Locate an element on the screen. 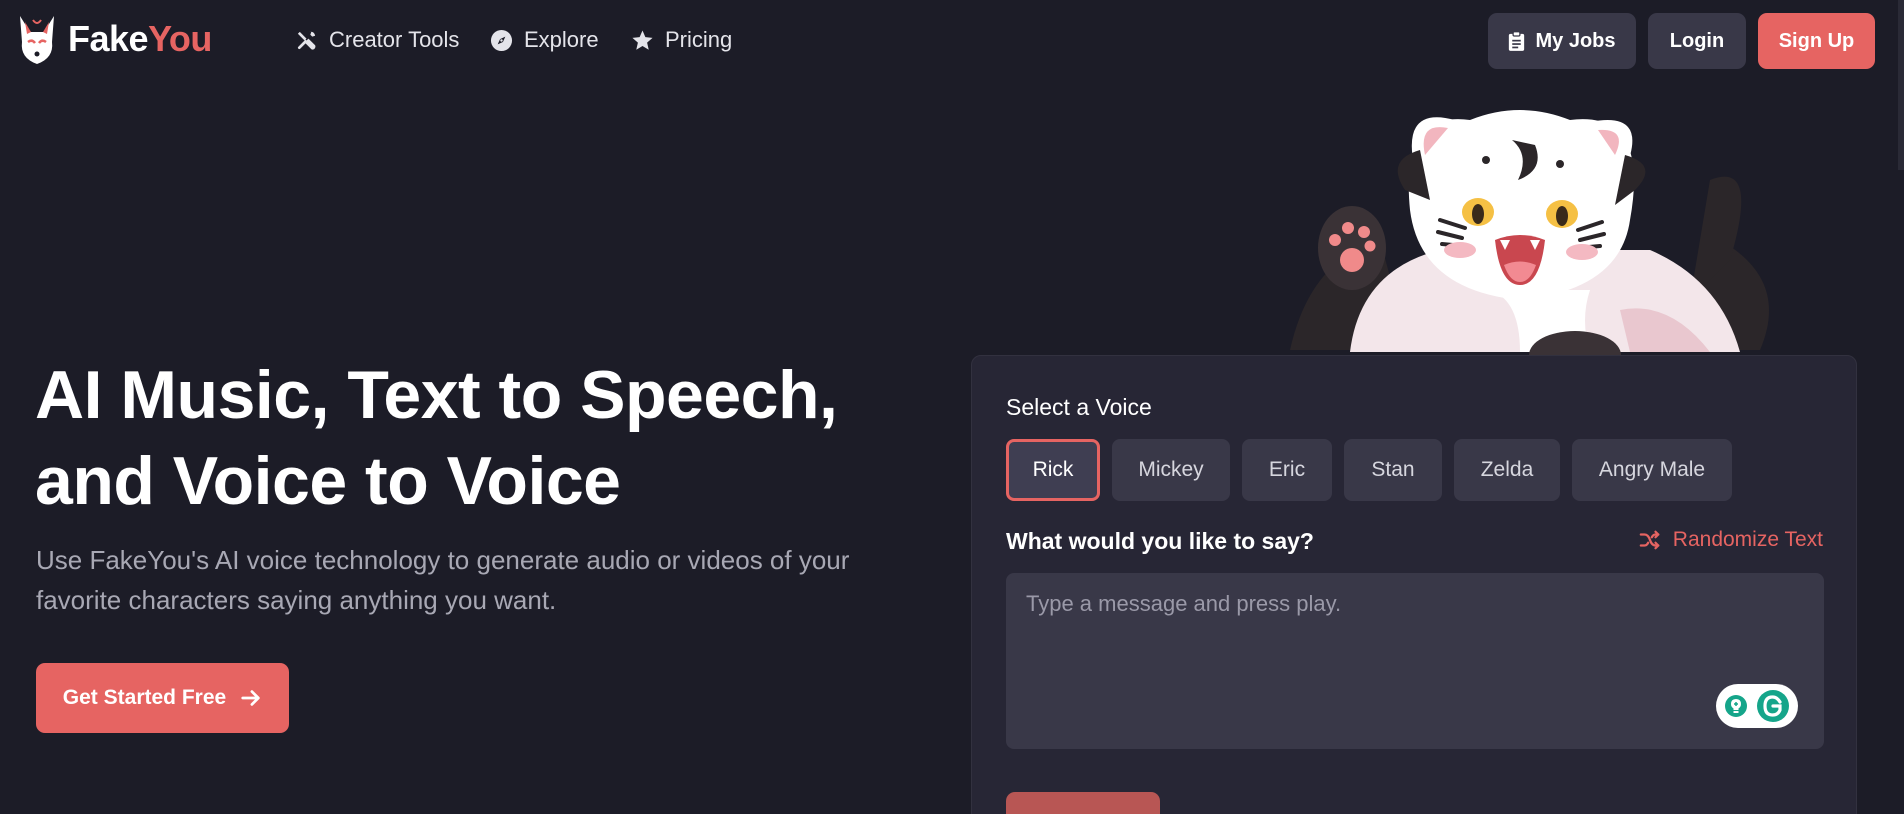 This screenshot has width=1904, height=814. nav-explore: Explore is located at coordinates (544, 40).